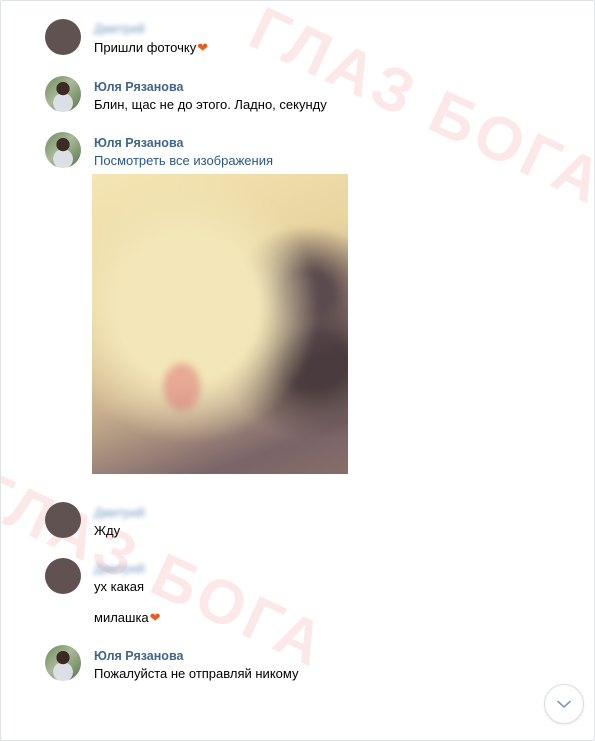  What do you see at coordinates (121, 617) in the screenshot?
I see `message-text-content: милашка` at bounding box center [121, 617].